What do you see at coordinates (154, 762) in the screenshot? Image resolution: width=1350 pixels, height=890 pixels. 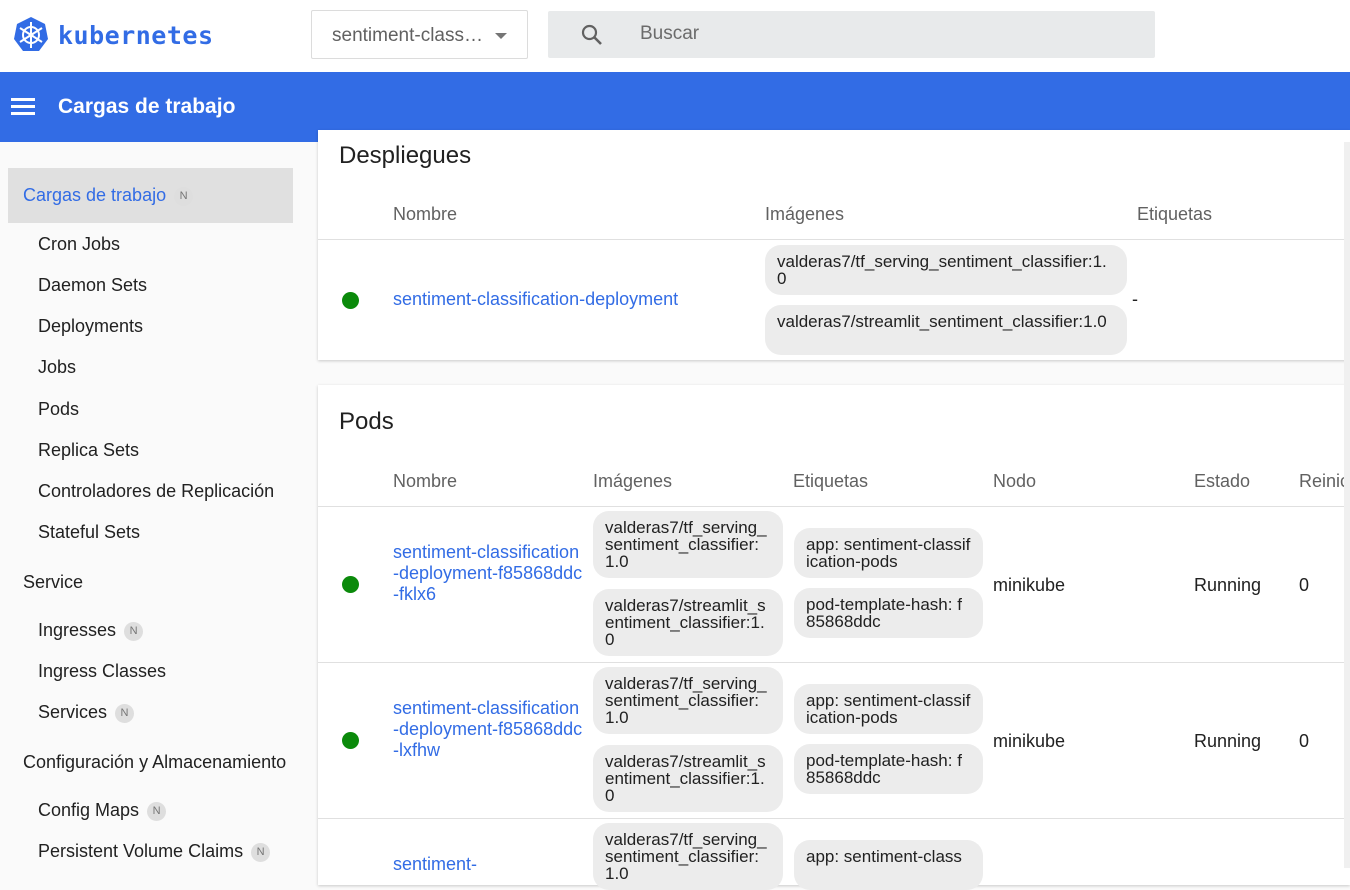 I see `sidebar-section-config-storage: Configuración y Almacenamiento` at bounding box center [154, 762].